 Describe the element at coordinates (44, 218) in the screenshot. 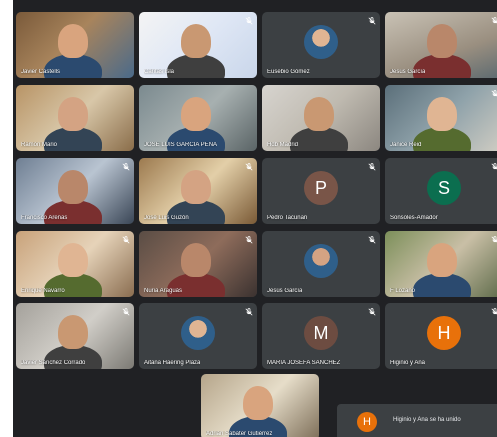

I see `participant-name: Francisco Arenas` at that location.